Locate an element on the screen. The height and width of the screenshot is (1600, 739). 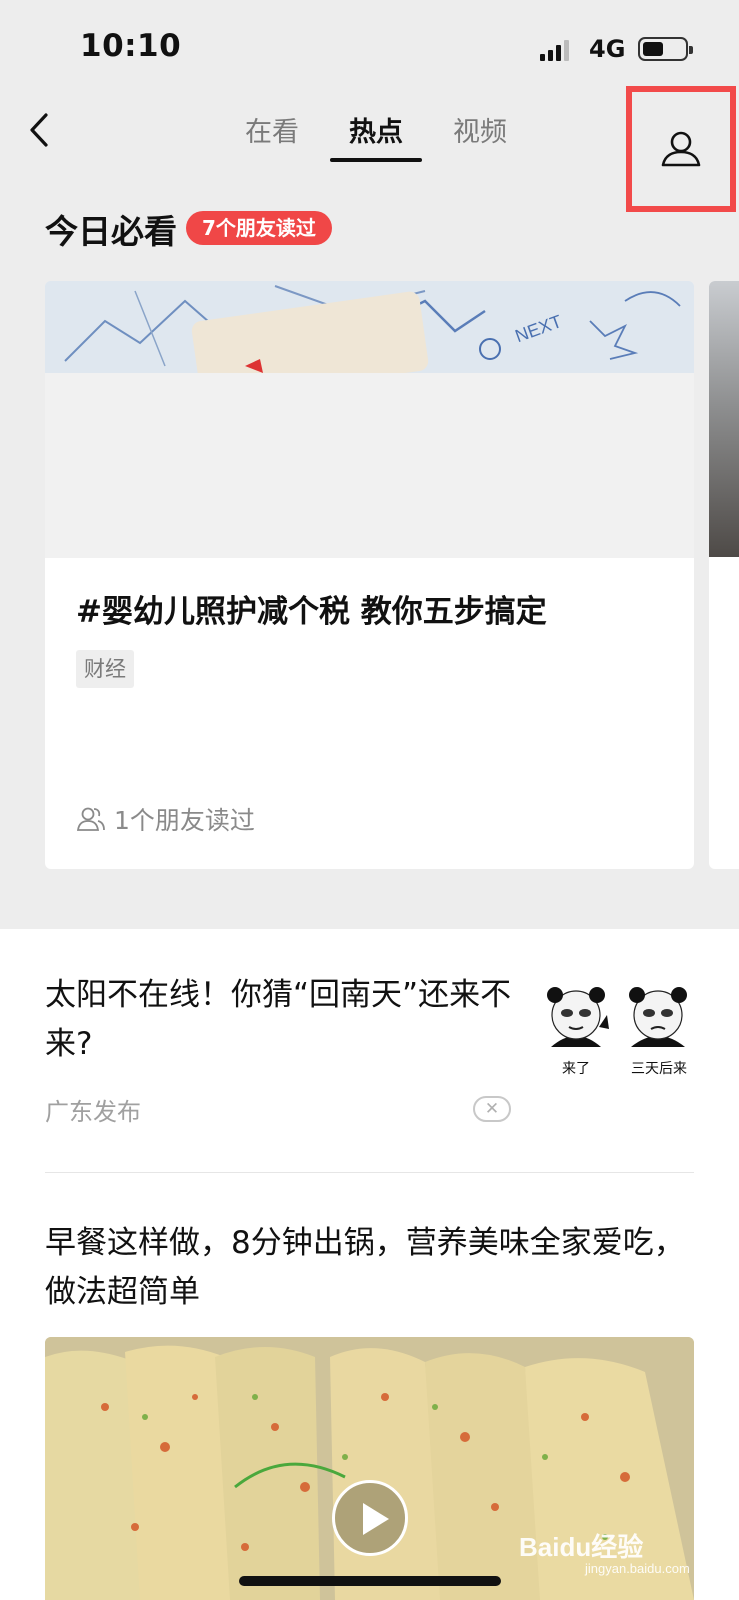
status-bar: 10:10 4G is located at coordinates (369, 48).